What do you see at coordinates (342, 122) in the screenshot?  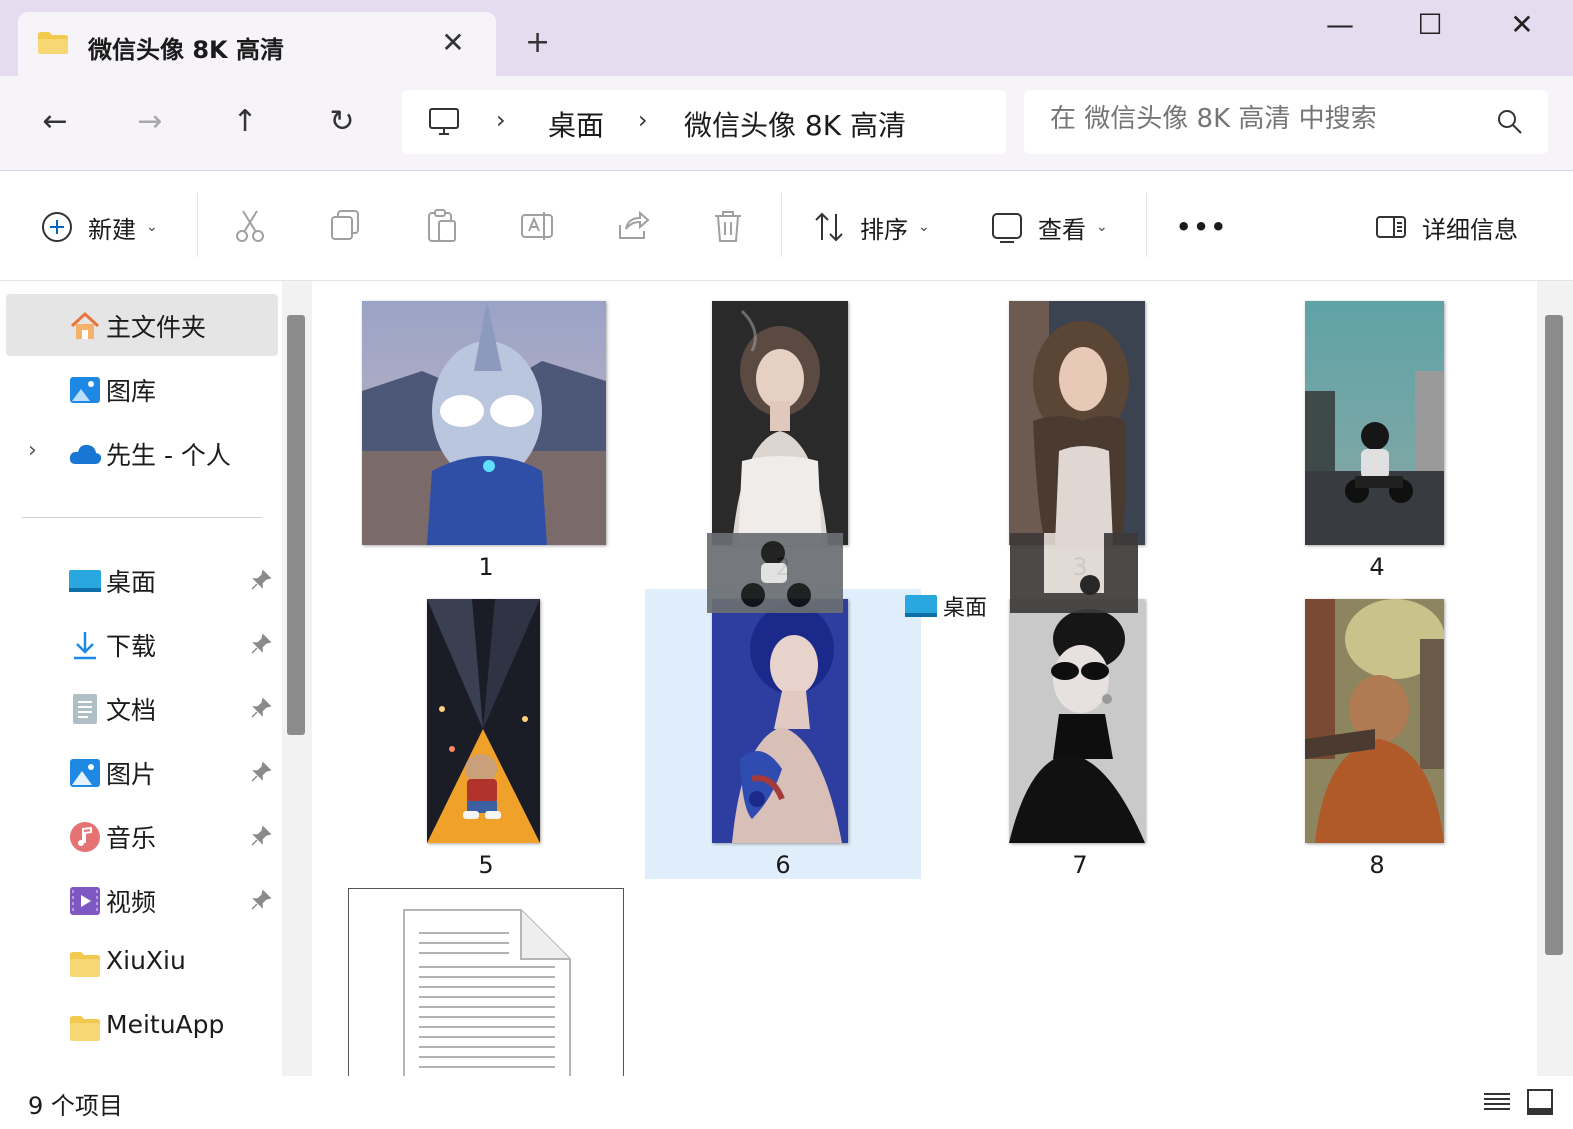 I see `refresh-button: ↻` at bounding box center [342, 122].